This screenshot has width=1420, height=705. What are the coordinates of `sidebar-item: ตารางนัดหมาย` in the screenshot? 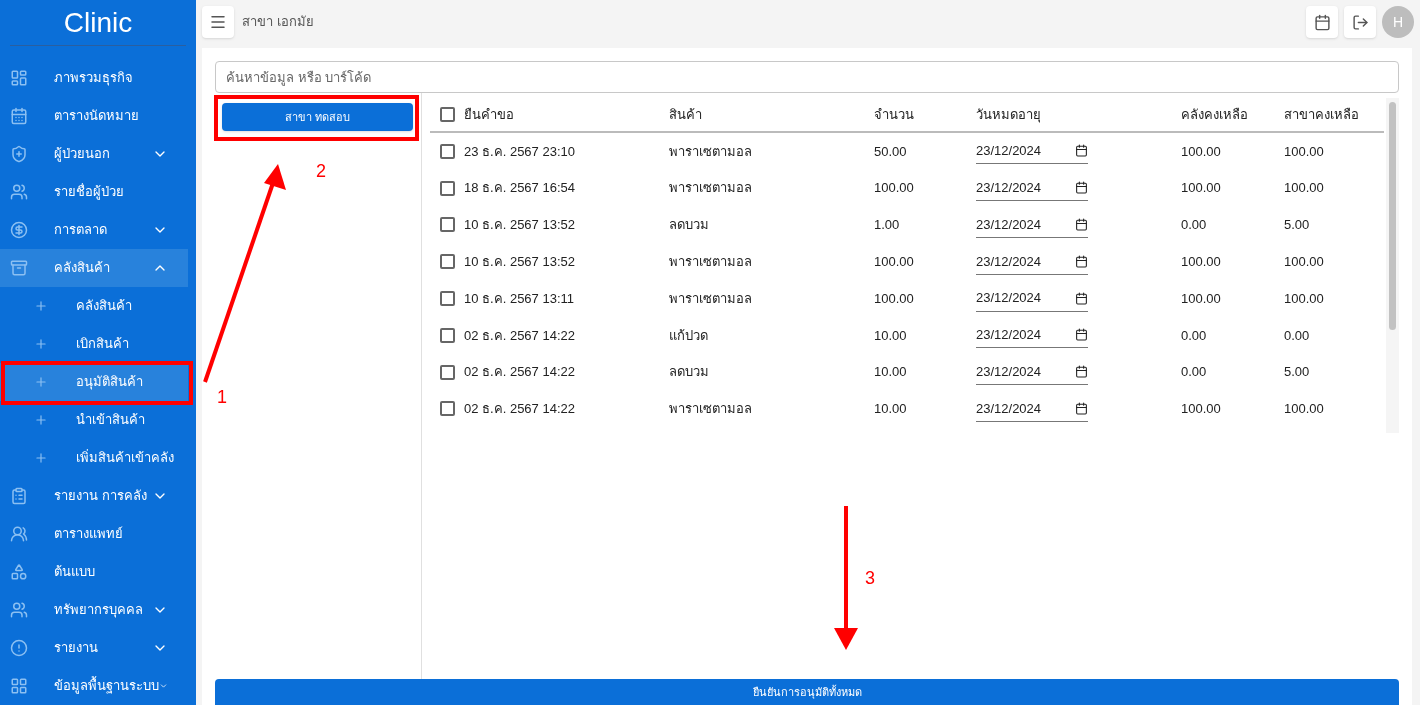 It's located at (94, 116).